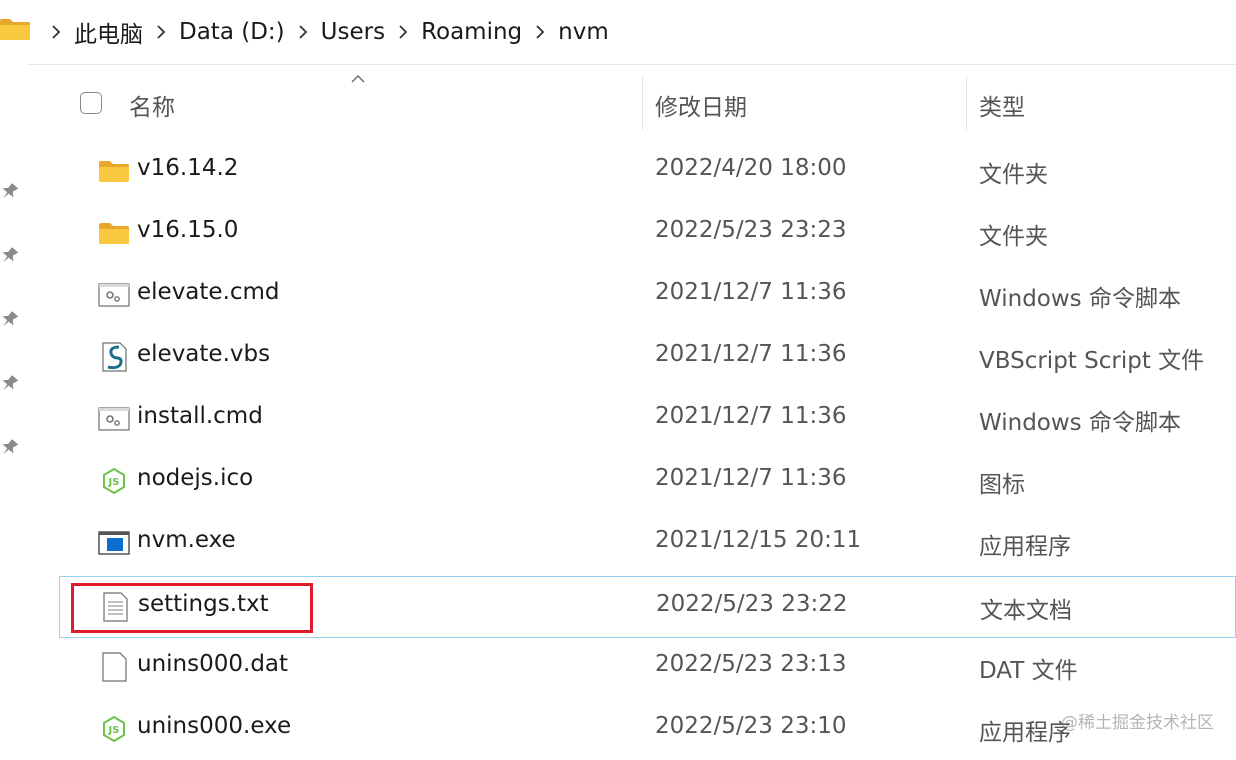  Describe the element at coordinates (632, 233) in the screenshot. I see `file-row: v16.15.0 2022/5/23 23:23 文件夹` at that location.